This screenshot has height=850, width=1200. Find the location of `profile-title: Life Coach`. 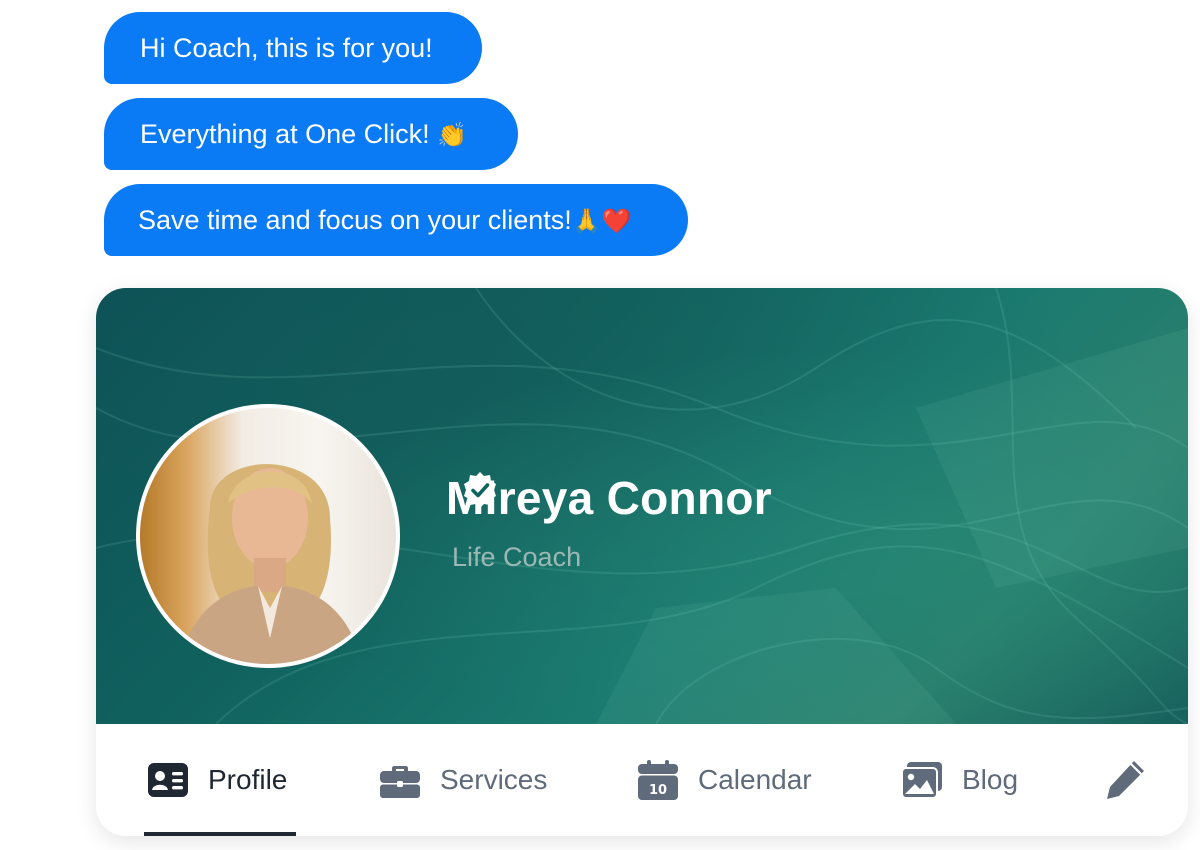

profile-title: Life Coach is located at coordinates (517, 557).